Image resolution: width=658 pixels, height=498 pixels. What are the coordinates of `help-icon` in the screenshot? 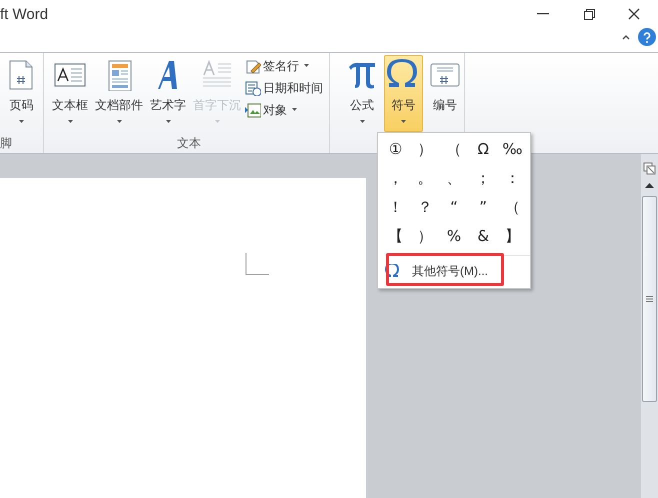 It's located at (647, 37).